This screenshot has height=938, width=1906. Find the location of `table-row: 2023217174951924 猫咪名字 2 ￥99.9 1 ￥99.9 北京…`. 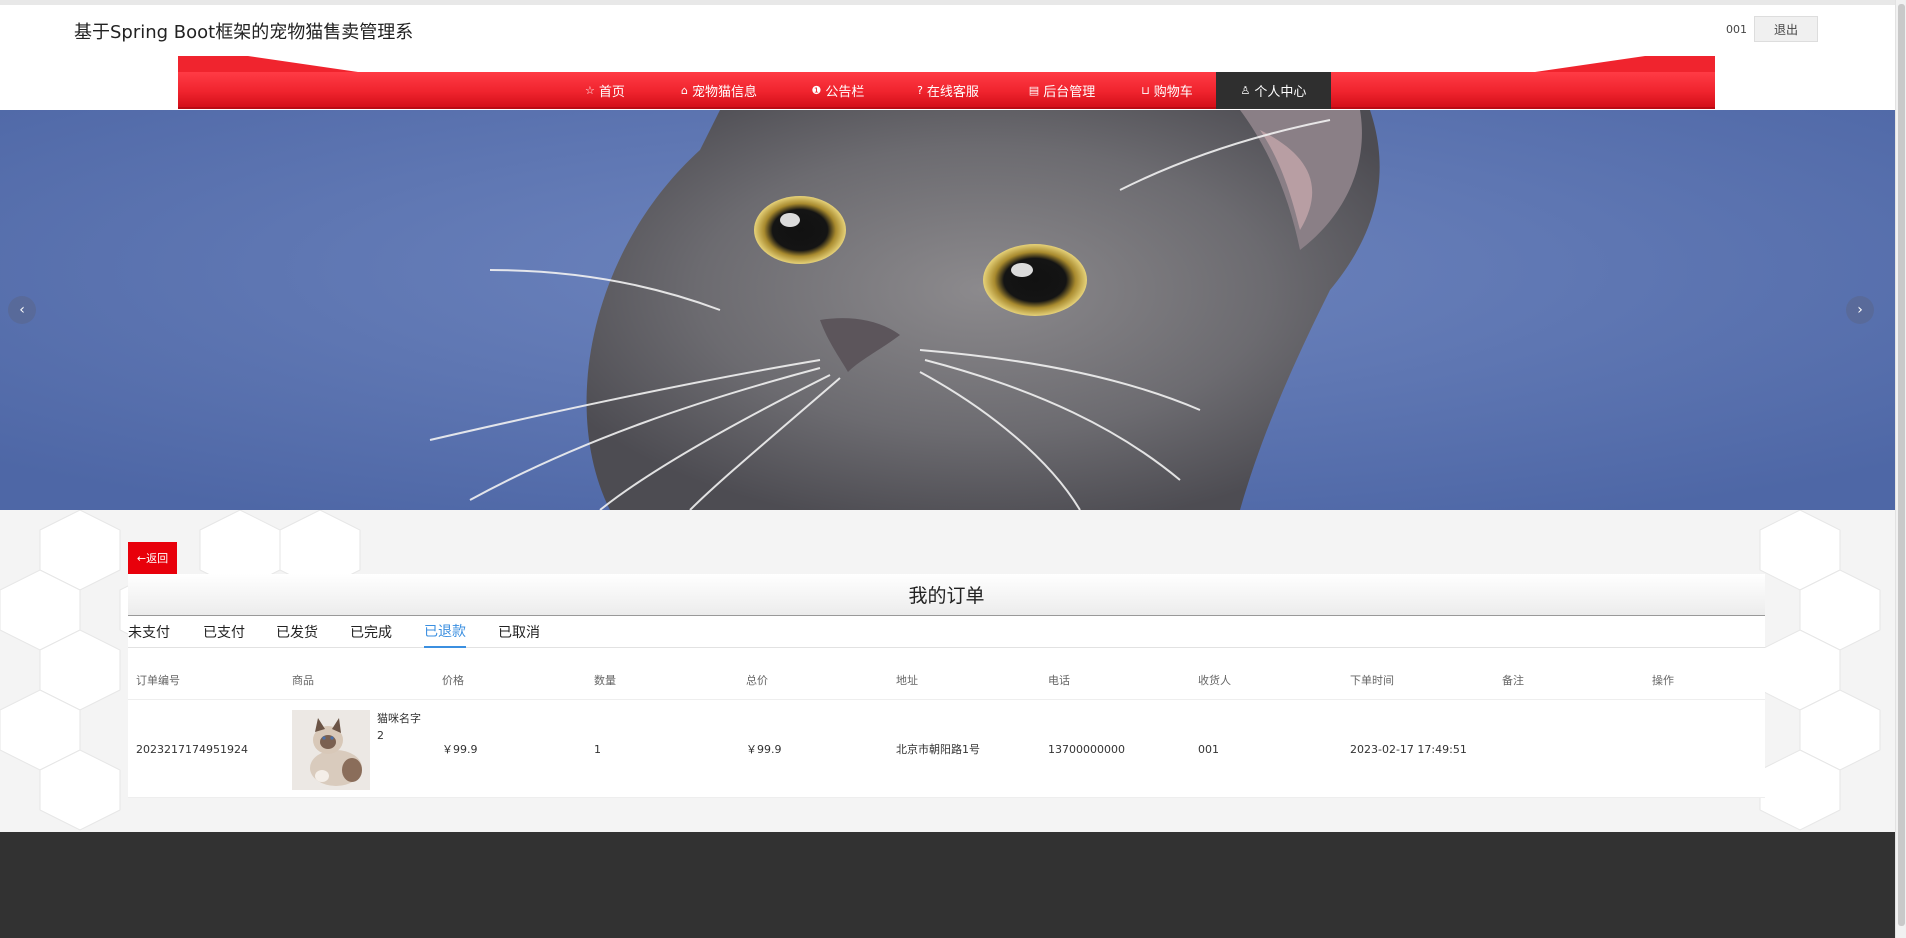

table-row: 2023217174951924 猫咪名字 2 ￥99.9 1 ￥99.9 北京… is located at coordinates (946, 749).